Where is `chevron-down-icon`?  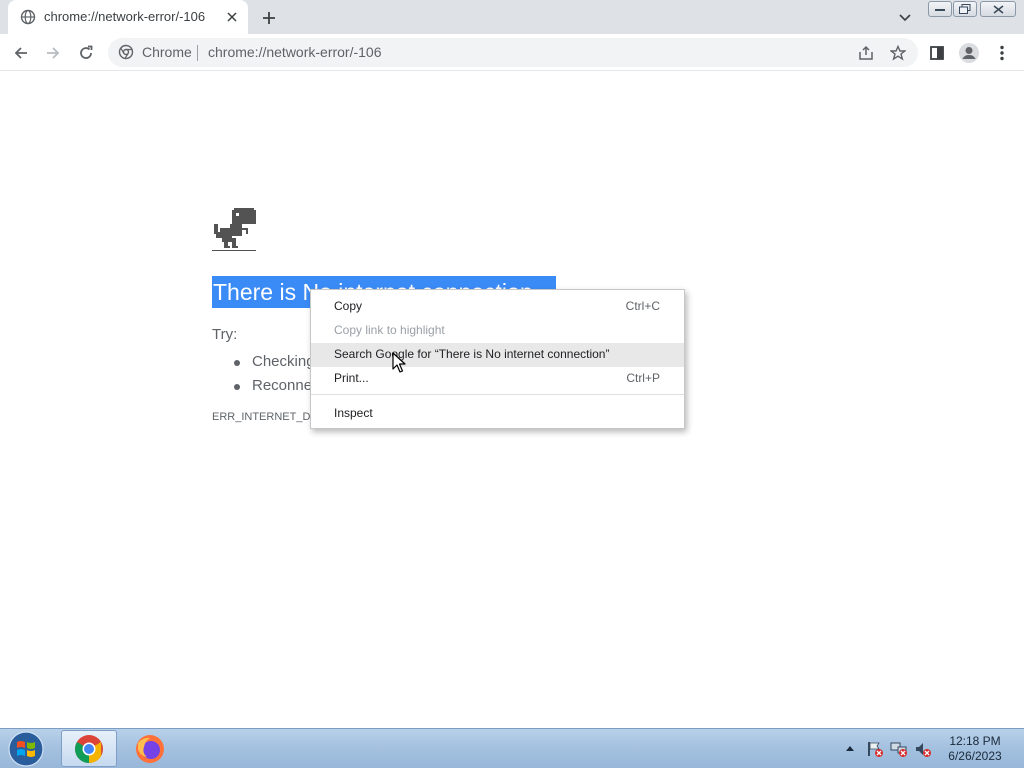 chevron-down-icon is located at coordinates (905, 18).